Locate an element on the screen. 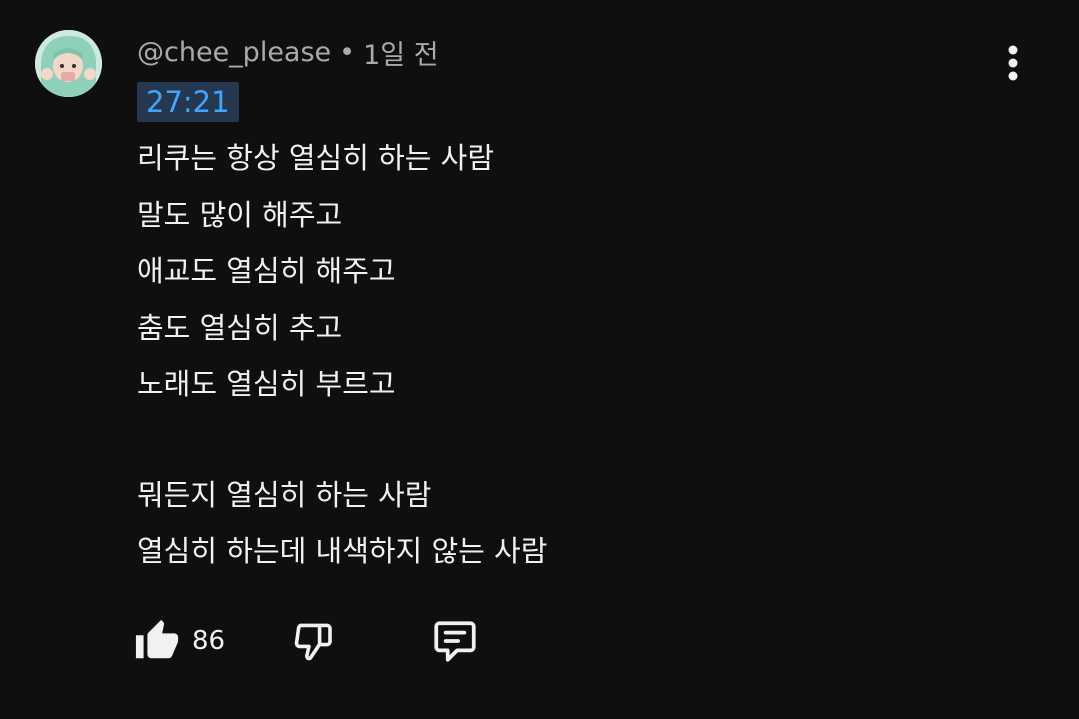  like-count: 86 is located at coordinates (209, 641).